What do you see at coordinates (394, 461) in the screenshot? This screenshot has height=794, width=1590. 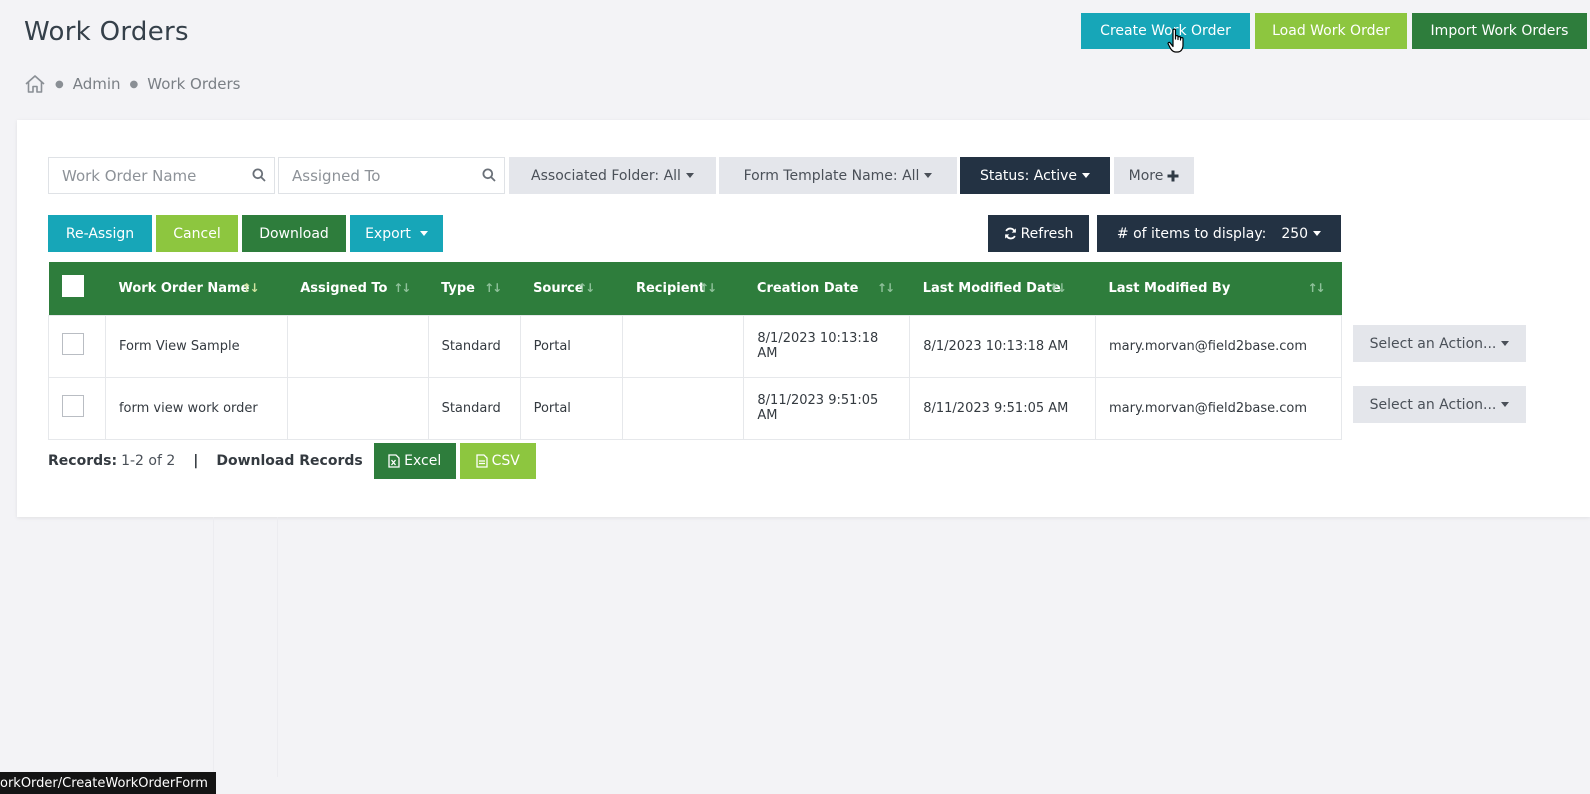 I see `excel-file-icon` at bounding box center [394, 461].